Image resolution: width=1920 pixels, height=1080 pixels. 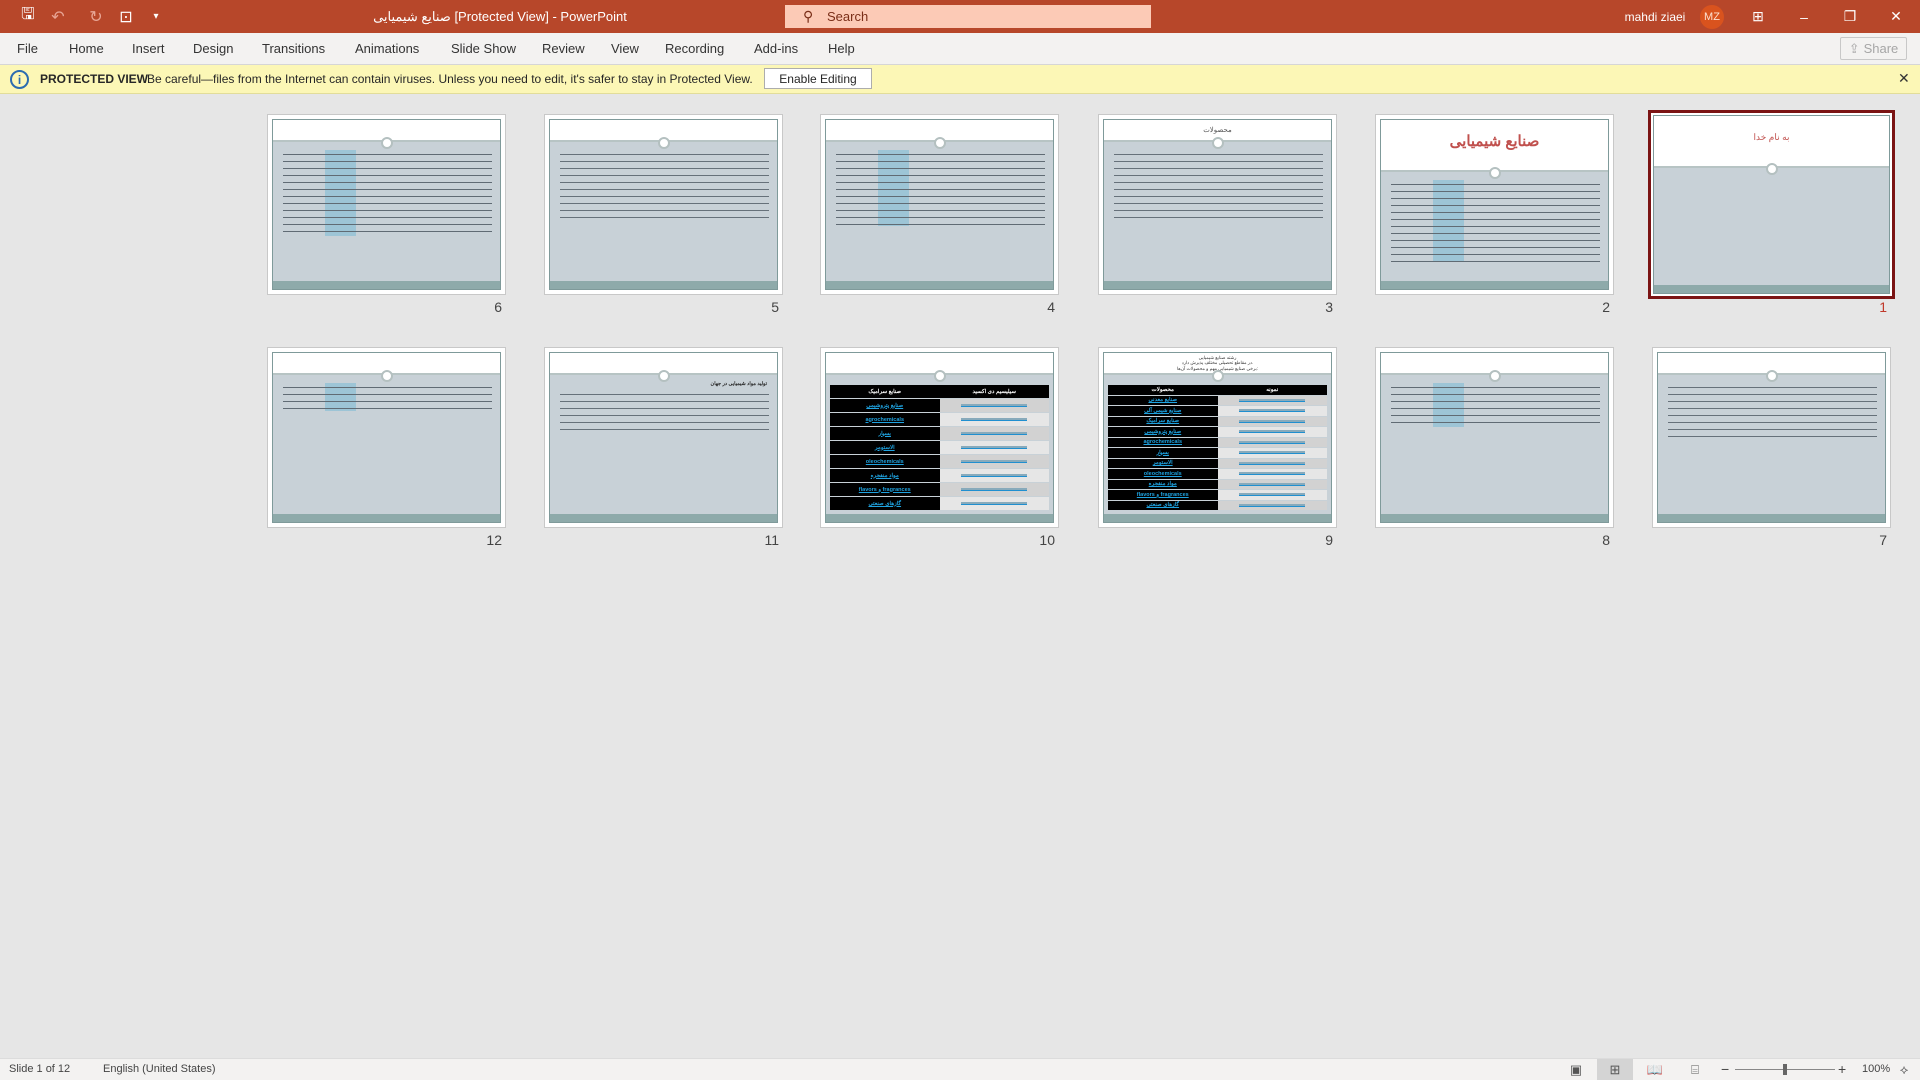 What do you see at coordinates (1615, 1069) in the screenshot?
I see `slide-sorter-view-icon: ⊞` at bounding box center [1615, 1069].